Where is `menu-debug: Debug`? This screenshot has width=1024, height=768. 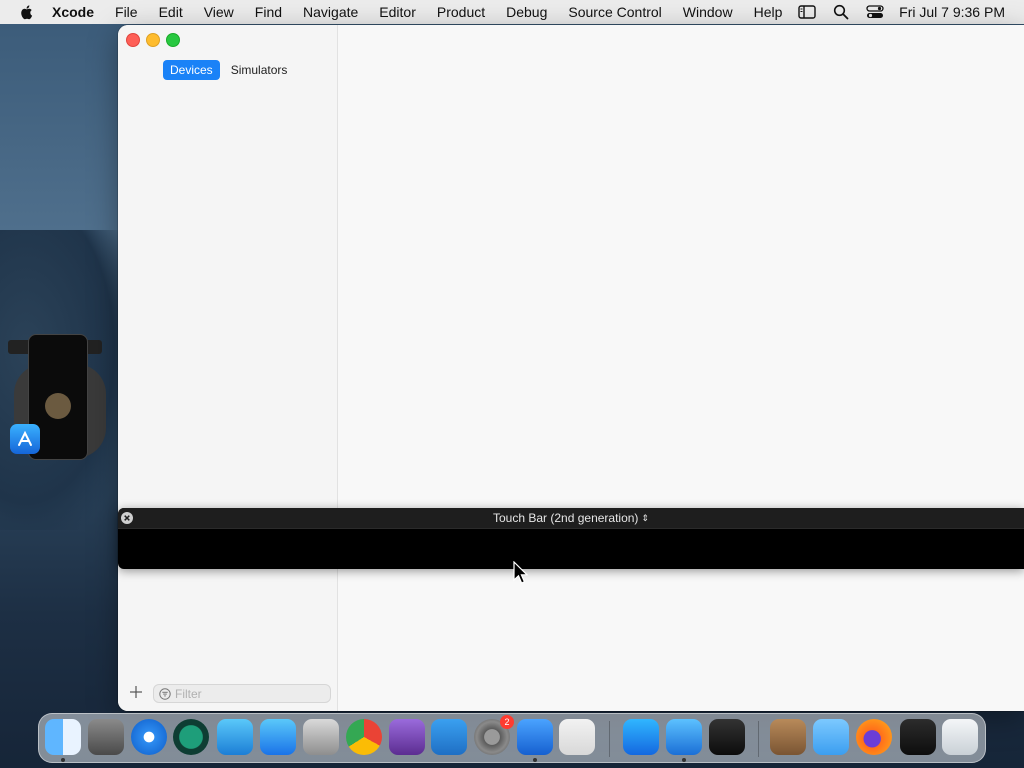 menu-debug: Debug is located at coordinates (526, 12).